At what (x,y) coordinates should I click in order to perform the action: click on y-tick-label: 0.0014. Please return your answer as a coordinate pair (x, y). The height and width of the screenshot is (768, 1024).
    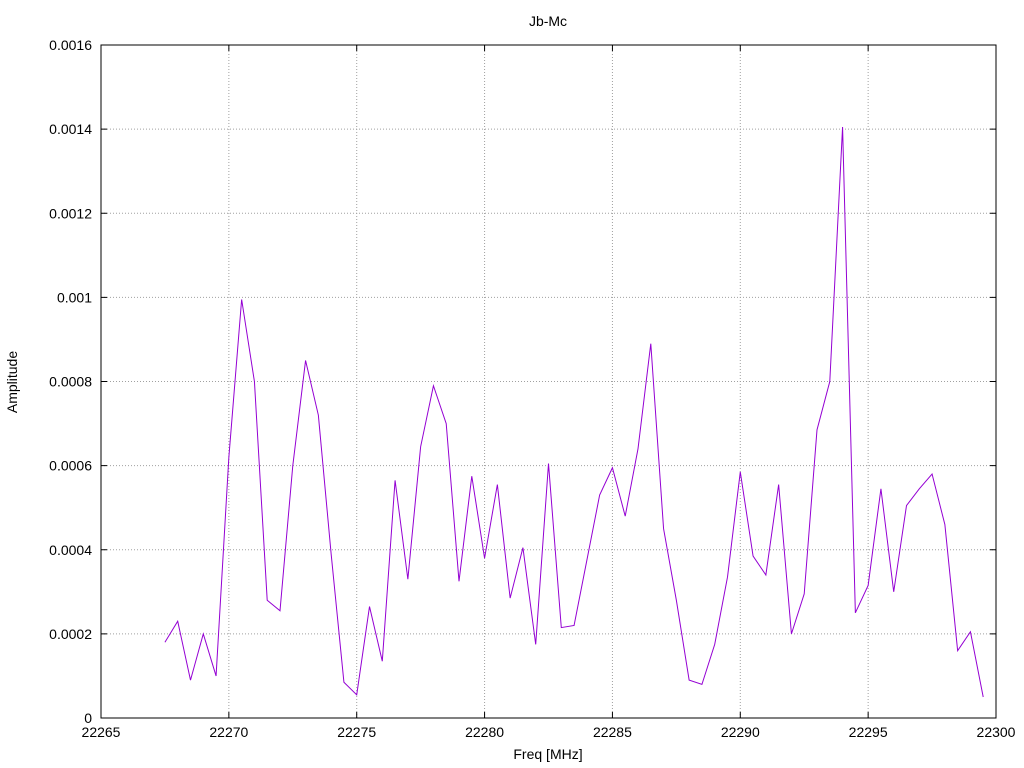
    Looking at the image, I should click on (70, 129).